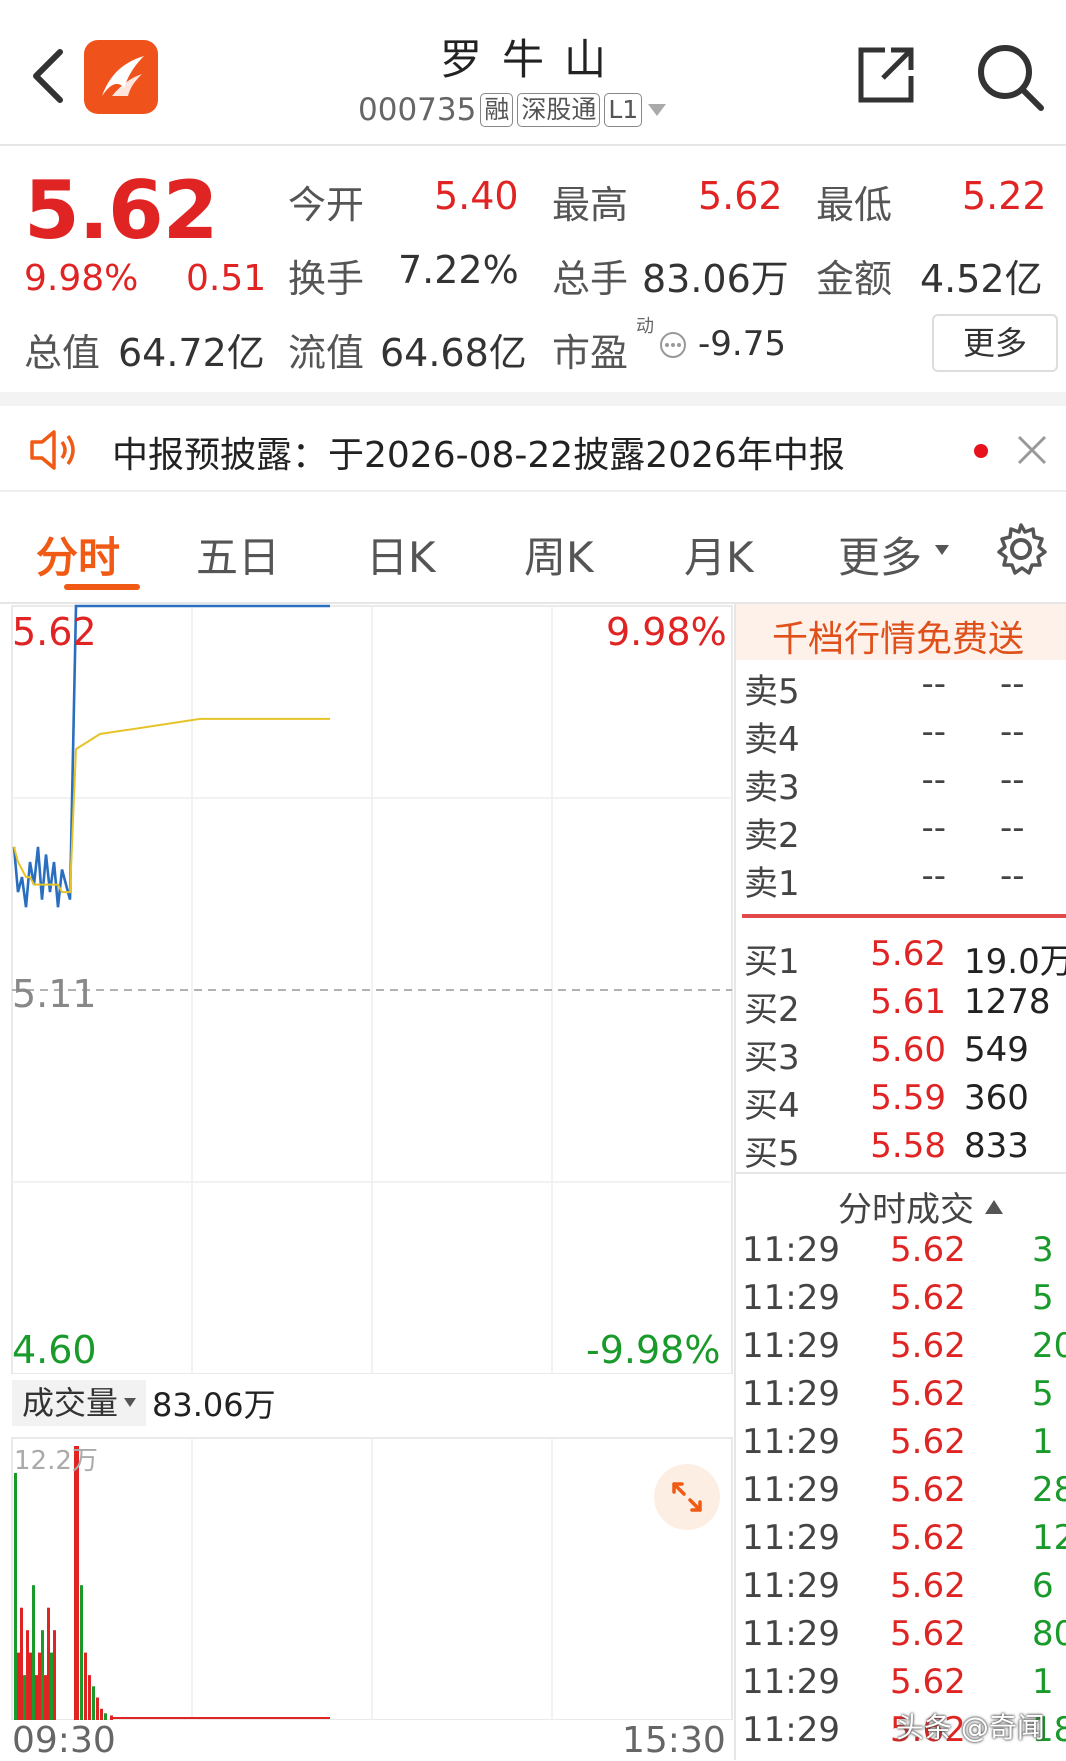  I want to click on bid-row: 买2 5.61 1278, so click(905, 1006).